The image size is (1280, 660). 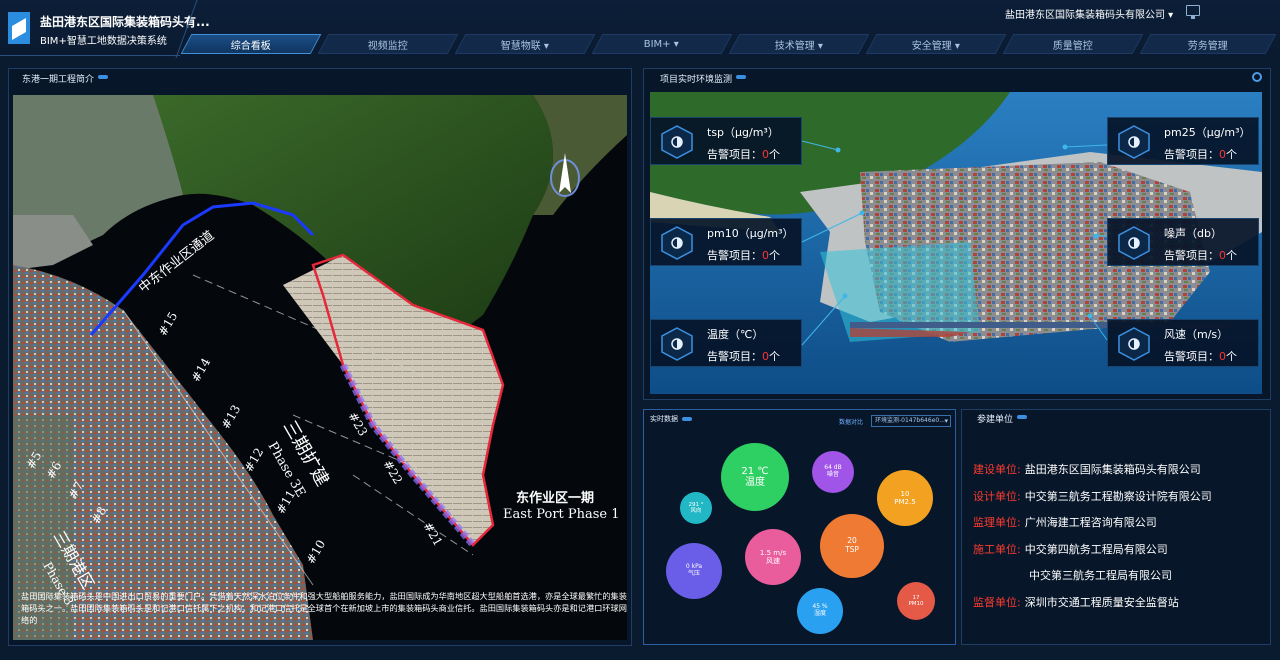 What do you see at coordinates (916, 601) in the screenshot?
I see `bubble-pm10: 17 PM10` at bounding box center [916, 601].